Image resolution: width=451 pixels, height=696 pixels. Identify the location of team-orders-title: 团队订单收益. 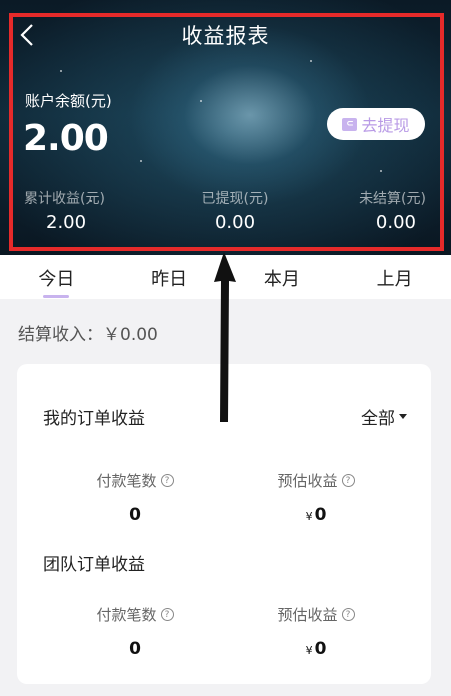
(94, 565).